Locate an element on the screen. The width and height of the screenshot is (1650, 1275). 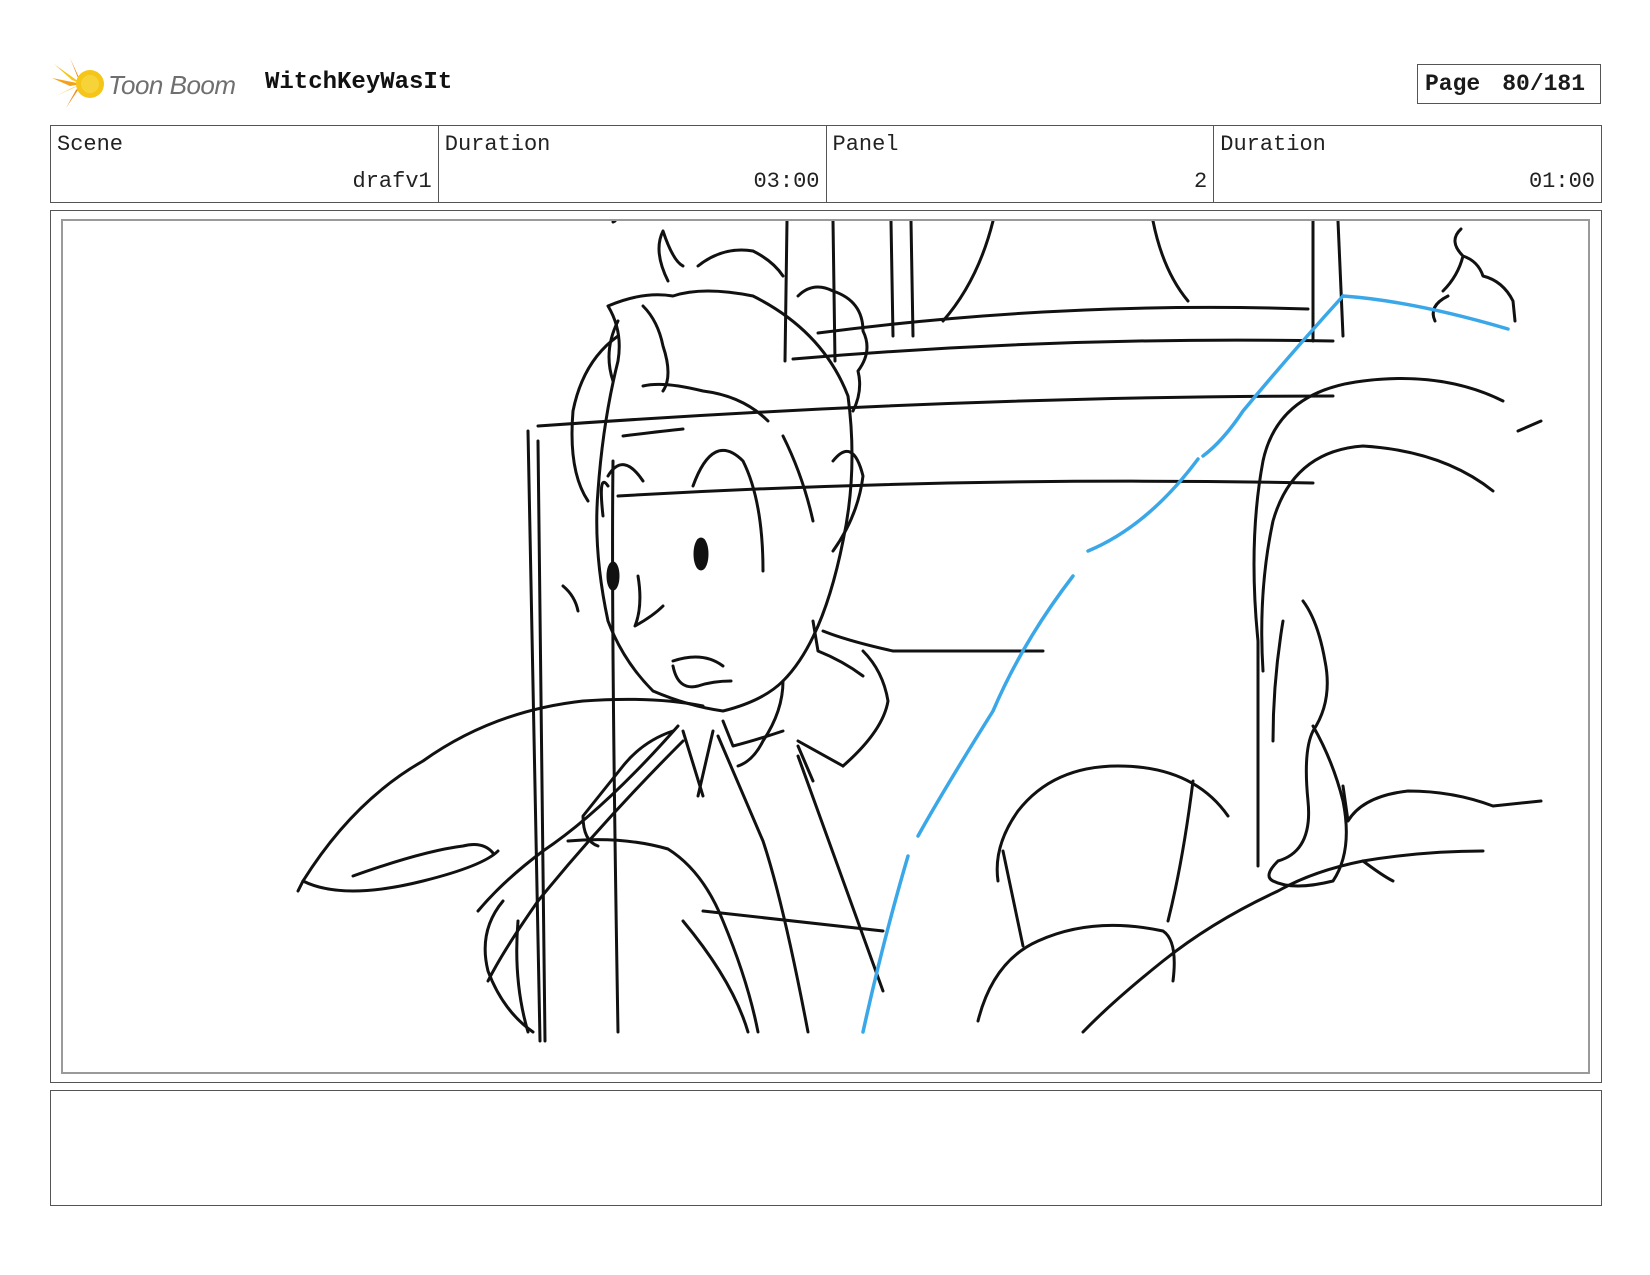
panel-duration-cell: Duration 01:00 is located at coordinates (1407, 164).